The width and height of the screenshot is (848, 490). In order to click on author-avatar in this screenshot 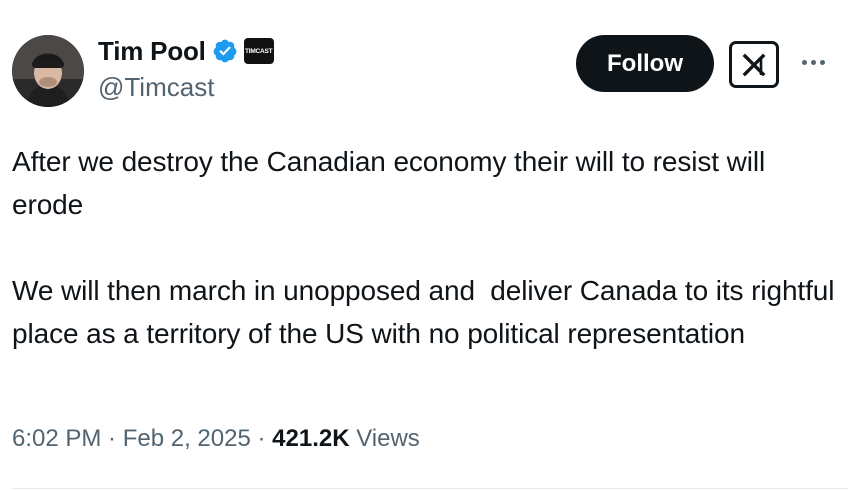, I will do `click(48, 71)`.